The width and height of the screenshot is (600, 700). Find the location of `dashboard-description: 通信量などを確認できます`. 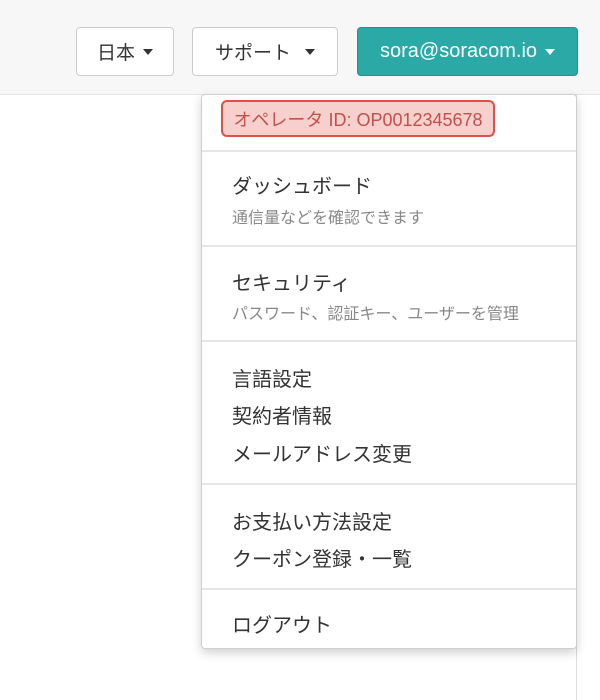

dashboard-description: 通信量などを確認できます is located at coordinates (328, 217).